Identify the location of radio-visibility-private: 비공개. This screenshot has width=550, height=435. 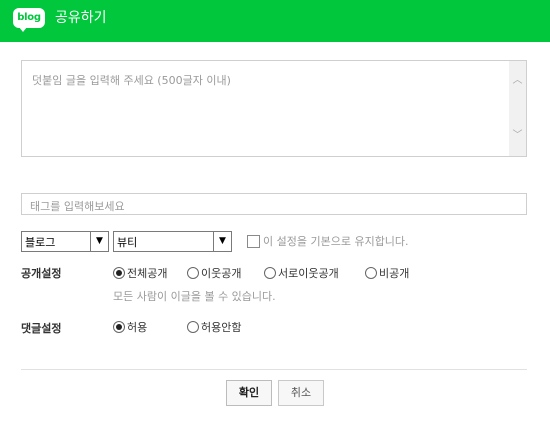
(387, 272).